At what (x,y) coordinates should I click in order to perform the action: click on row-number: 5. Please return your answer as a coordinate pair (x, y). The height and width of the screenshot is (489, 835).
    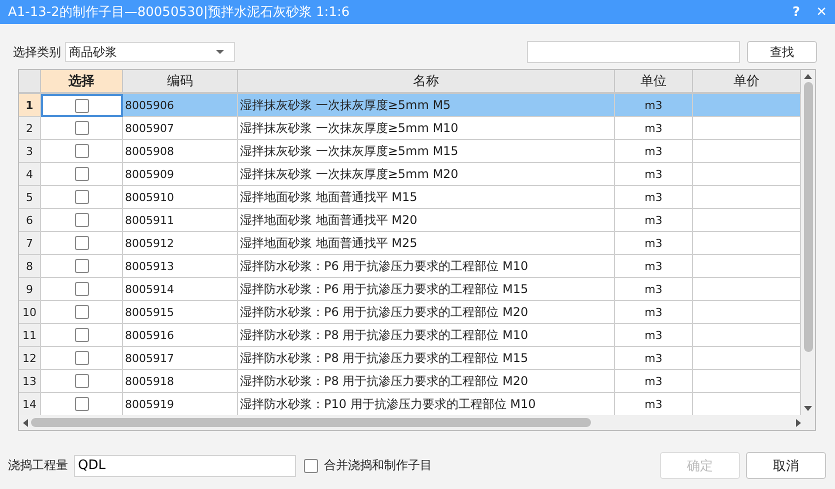
    Looking at the image, I should click on (30, 197).